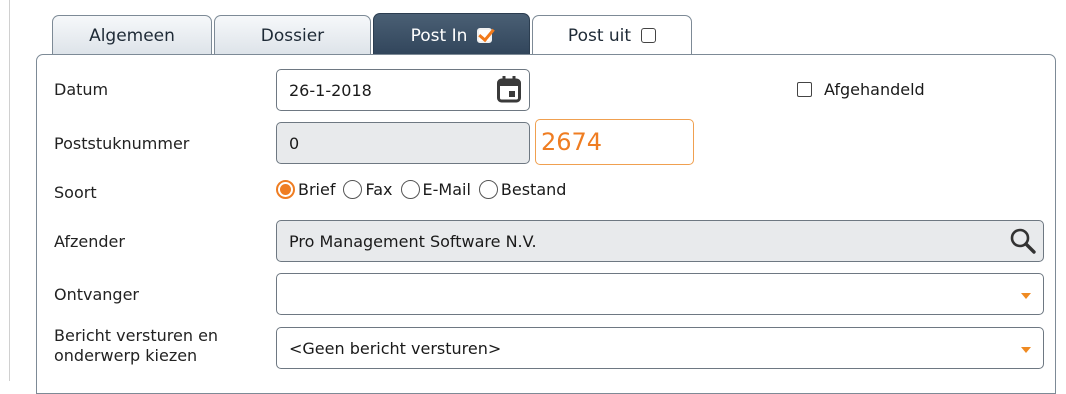 This screenshot has height=394, width=1066. I want to click on afgehandeld-checkbox: Afgehandeld, so click(861, 89).